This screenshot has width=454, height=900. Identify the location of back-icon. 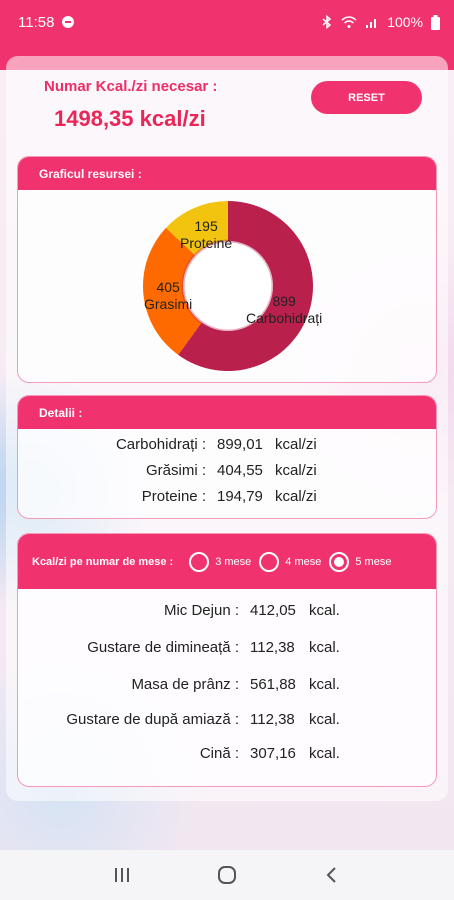
(331, 875).